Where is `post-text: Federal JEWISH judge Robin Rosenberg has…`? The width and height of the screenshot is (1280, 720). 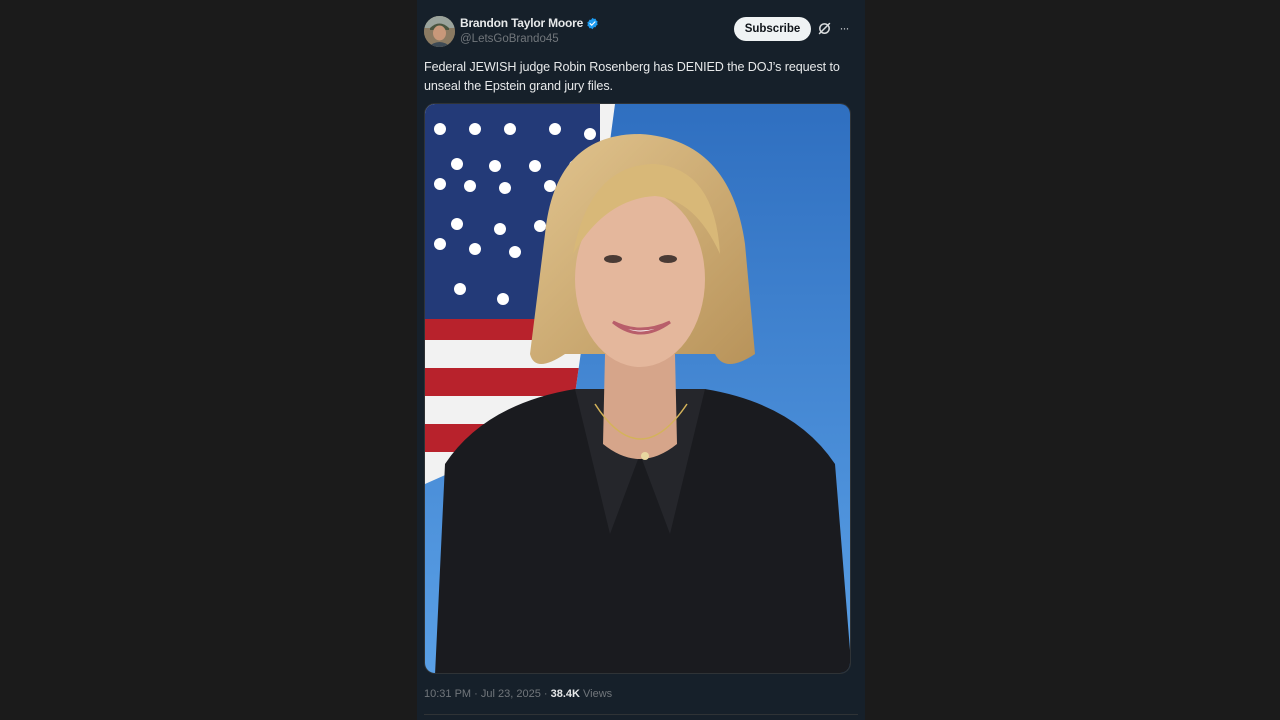 post-text: Federal JEWISH judge Robin Rosenberg has… is located at coordinates (632, 76).